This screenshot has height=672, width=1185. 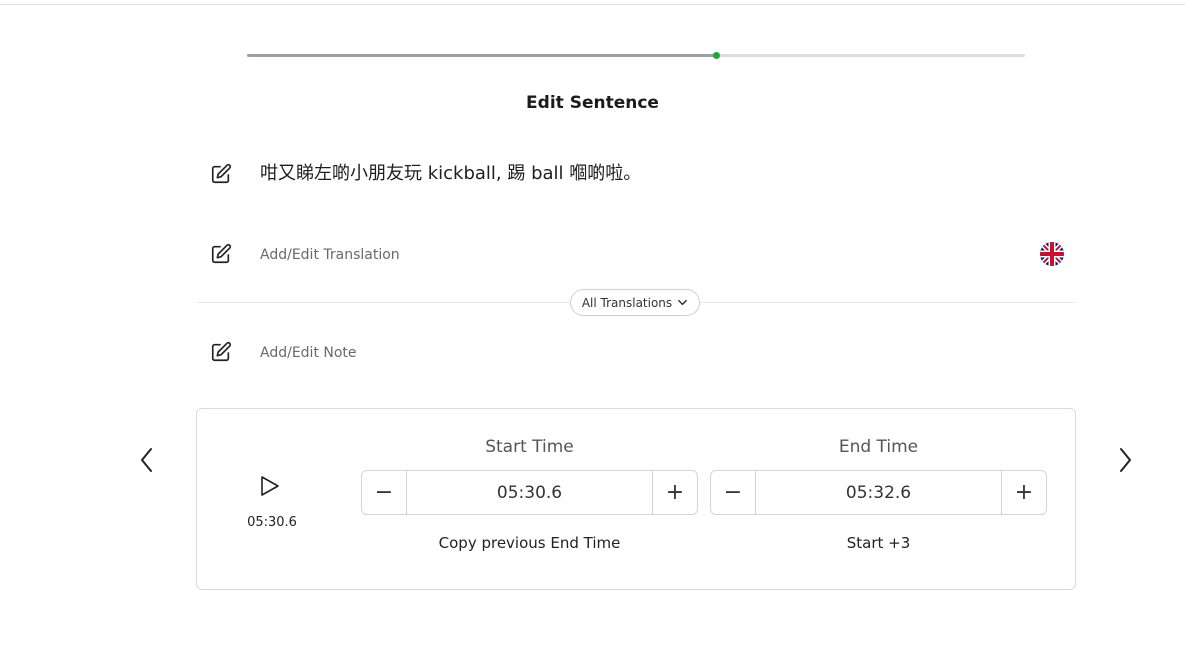 I want to click on start-time-stepper: − 05:30.6 +, so click(x=529, y=492).